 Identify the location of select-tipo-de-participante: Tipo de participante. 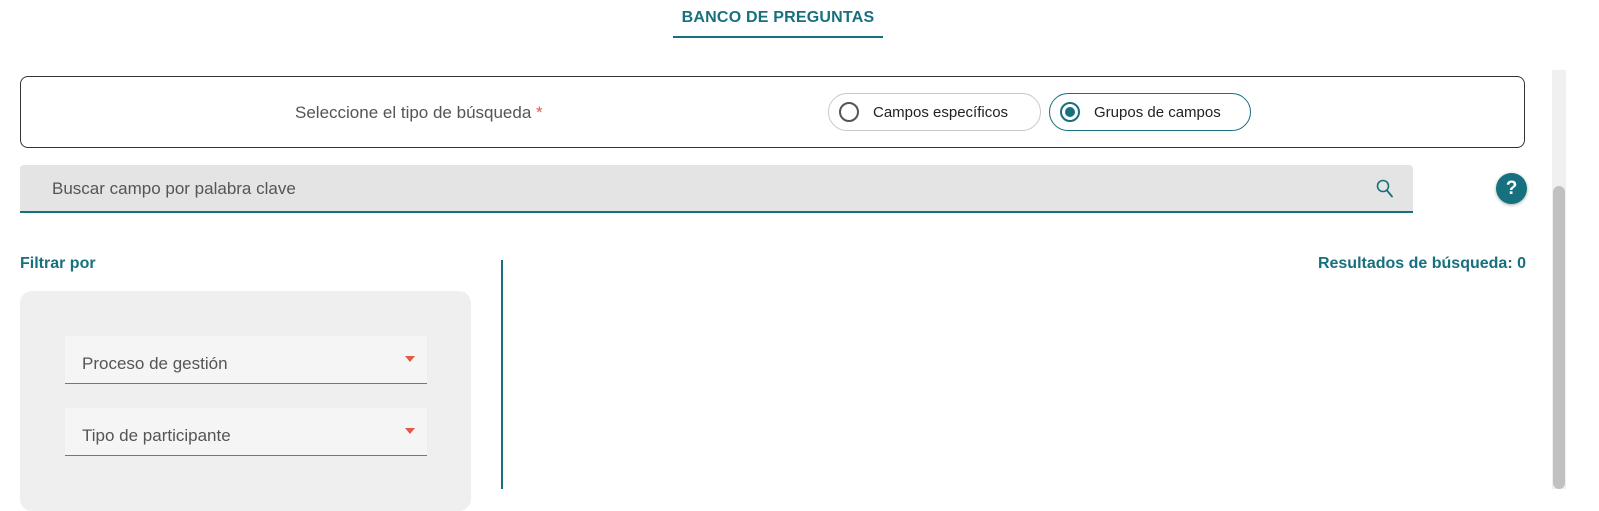
(246, 432).